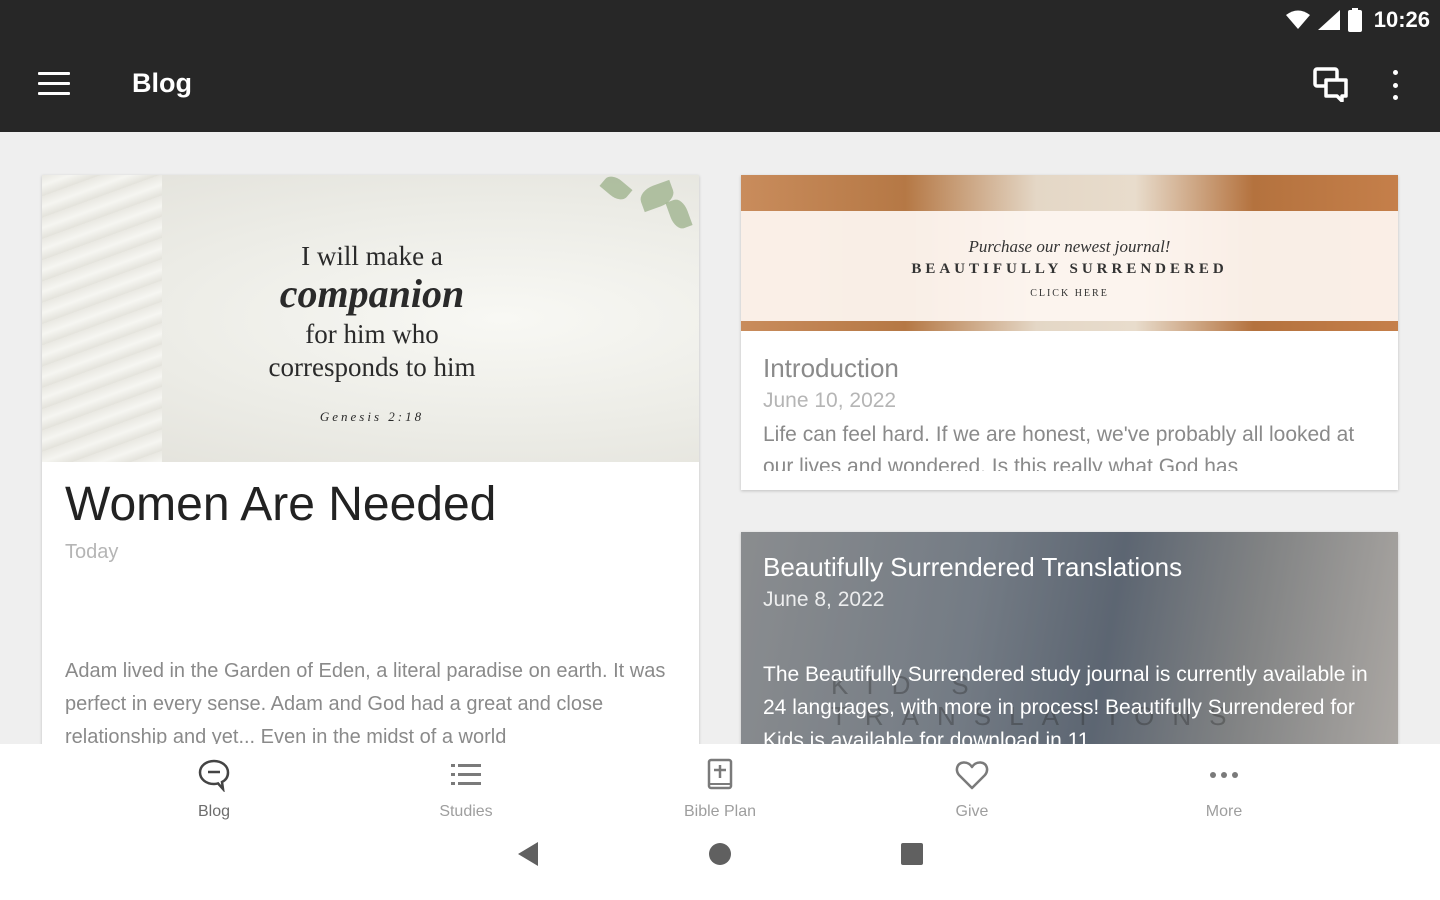  What do you see at coordinates (830, 400) in the screenshot?
I see `post-date: June 10, 2022` at bounding box center [830, 400].